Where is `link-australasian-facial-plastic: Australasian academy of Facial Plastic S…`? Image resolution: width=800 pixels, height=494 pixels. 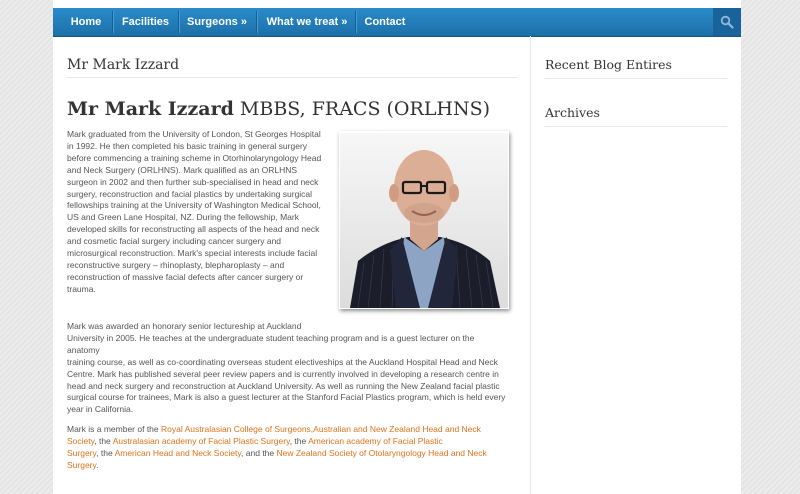
link-australasian-facial-plastic: Australasian academy of Facial Plastic S… is located at coordinates (201, 441).